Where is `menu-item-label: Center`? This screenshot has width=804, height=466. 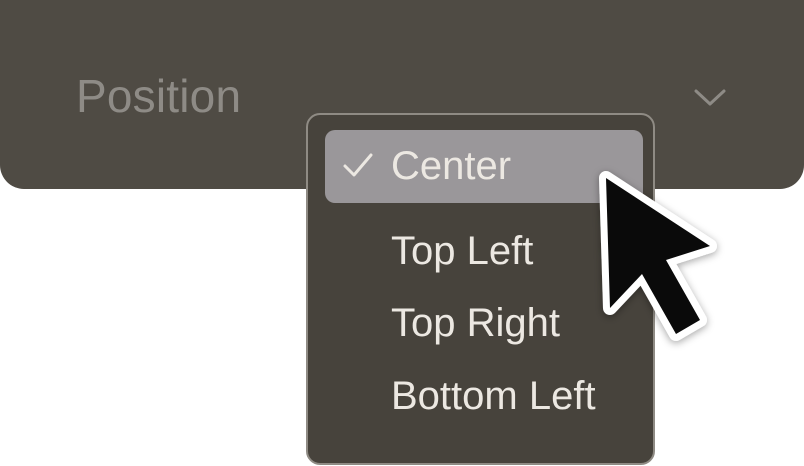 menu-item-label: Center is located at coordinates (451, 166).